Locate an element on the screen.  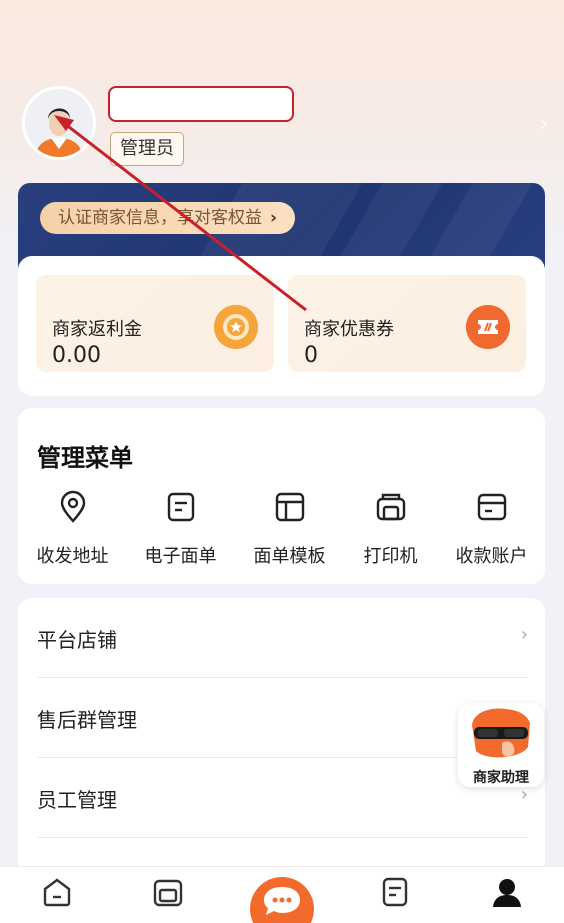
menu-item-label: 打印机 is located at coordinates (390, 556).